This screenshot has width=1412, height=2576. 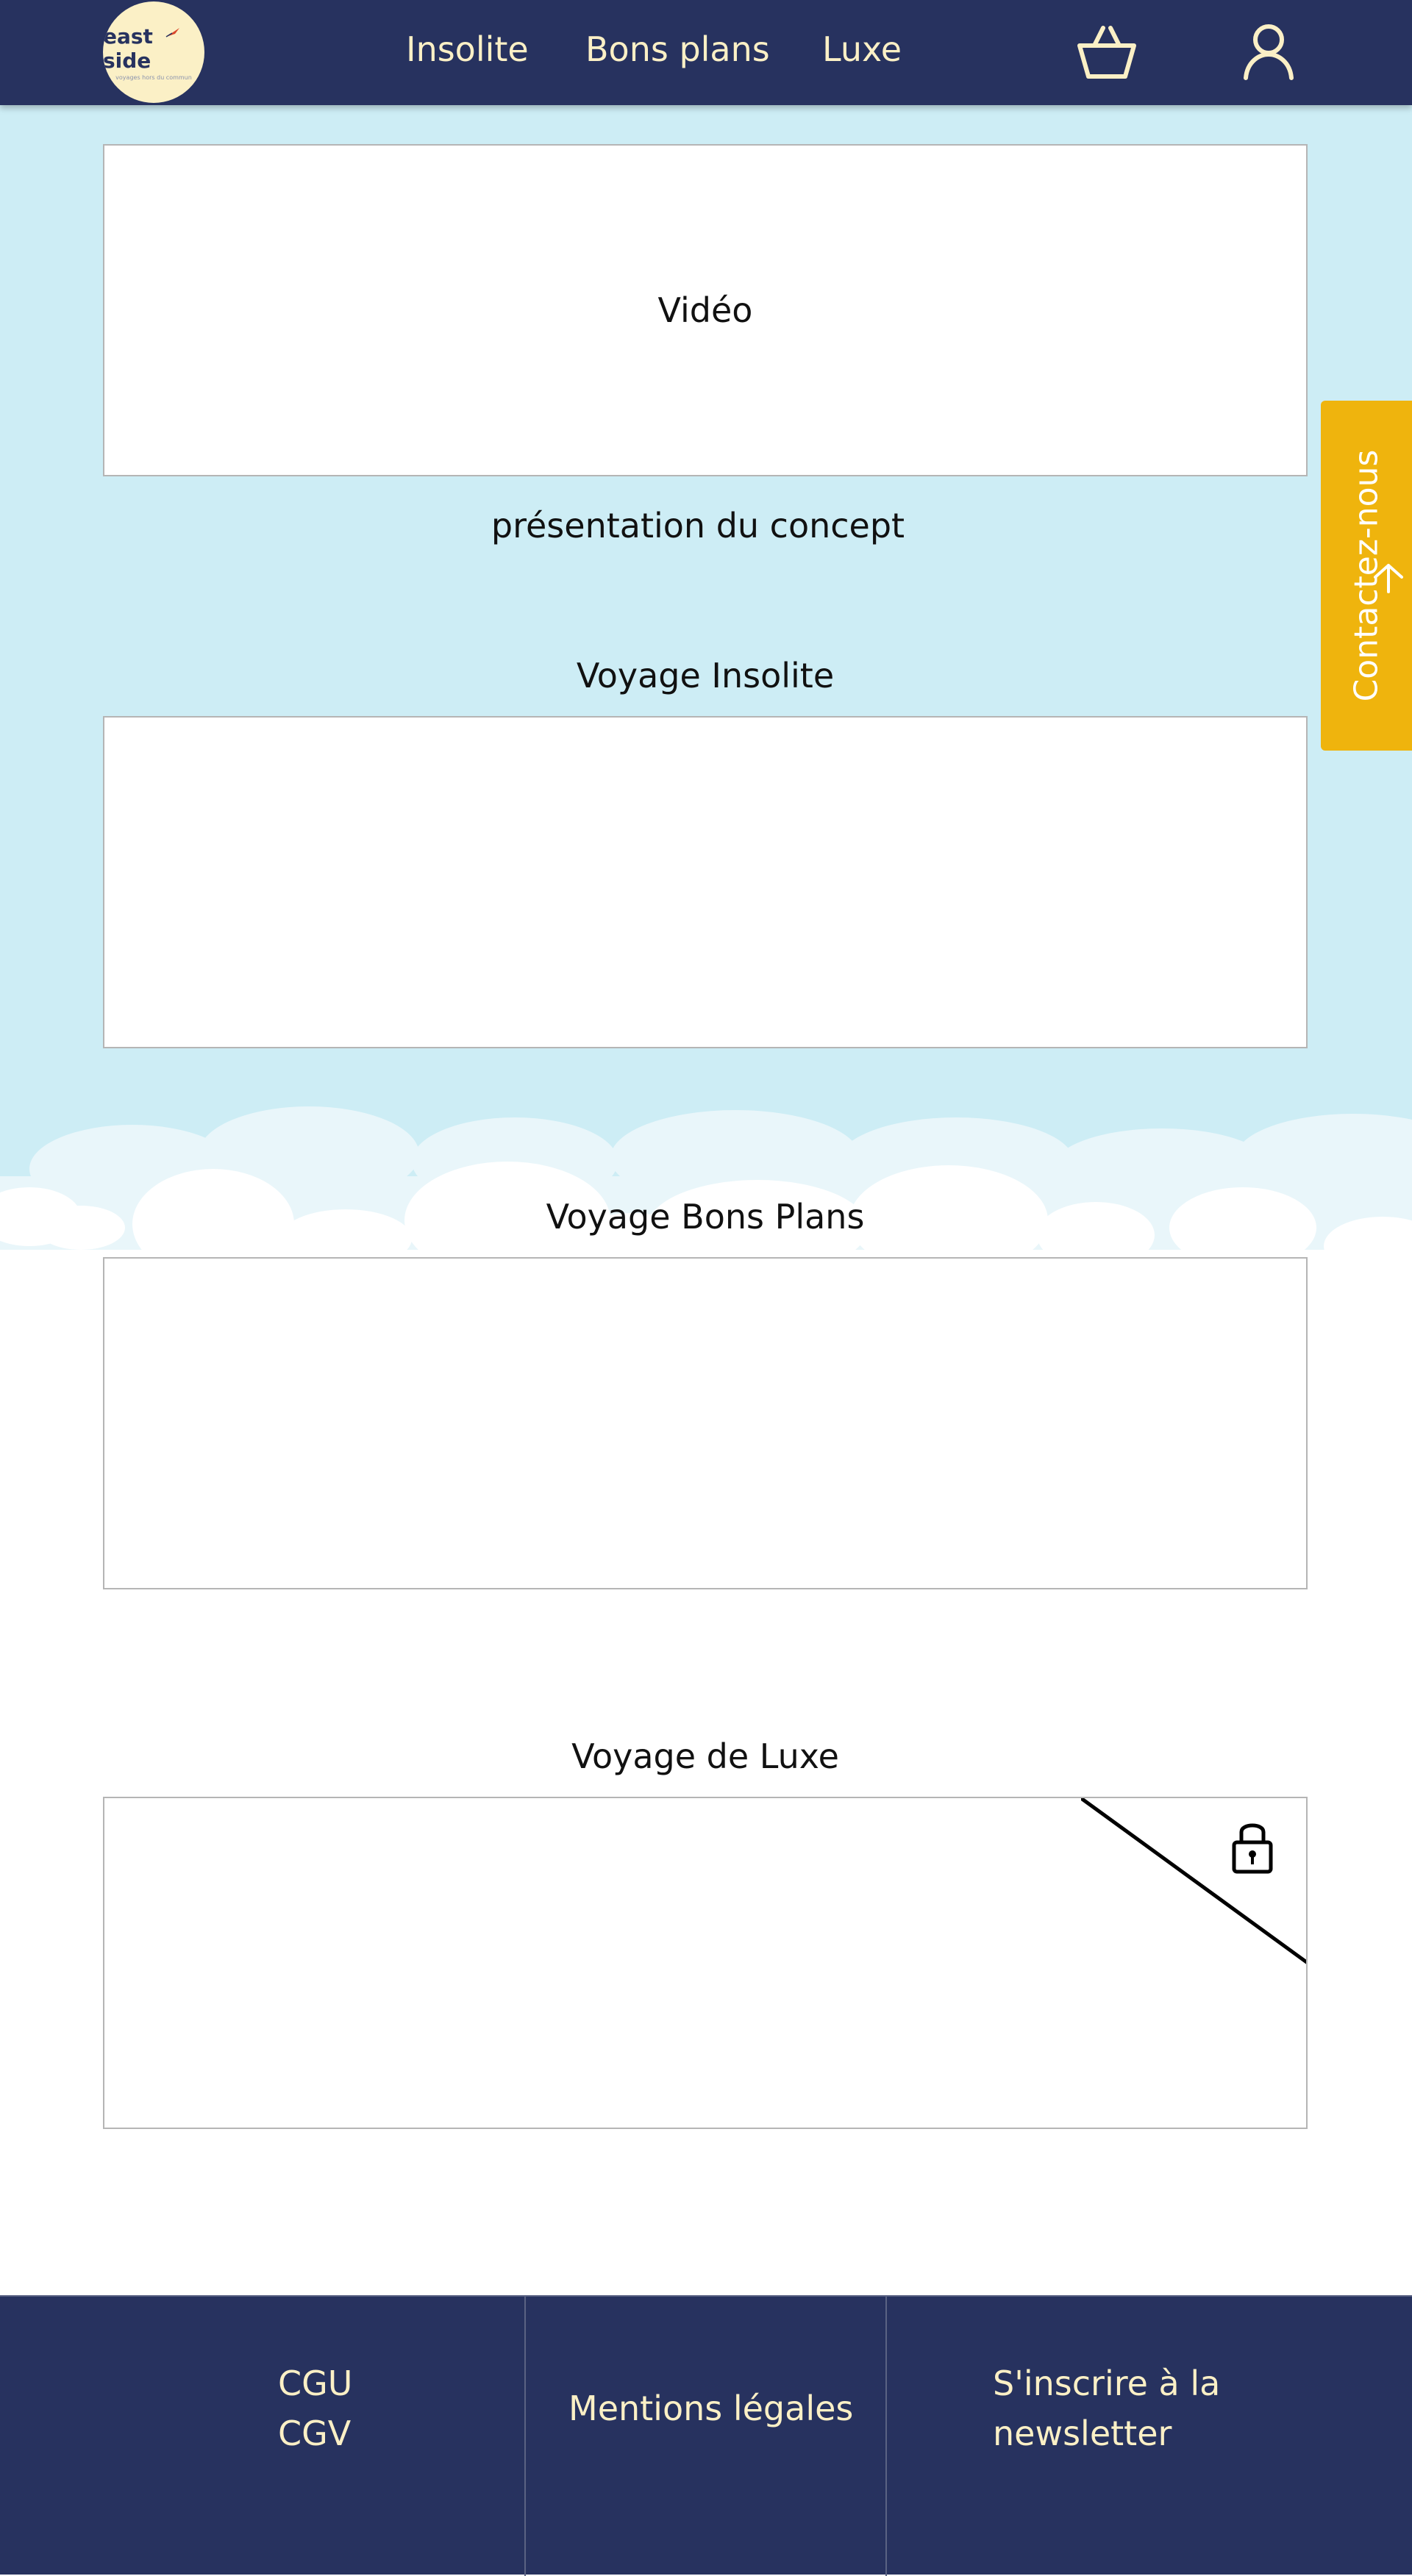 I want to click on footer-col-newsletter: S'inscrire à la newsletter, so click(x=1149, y=2436).